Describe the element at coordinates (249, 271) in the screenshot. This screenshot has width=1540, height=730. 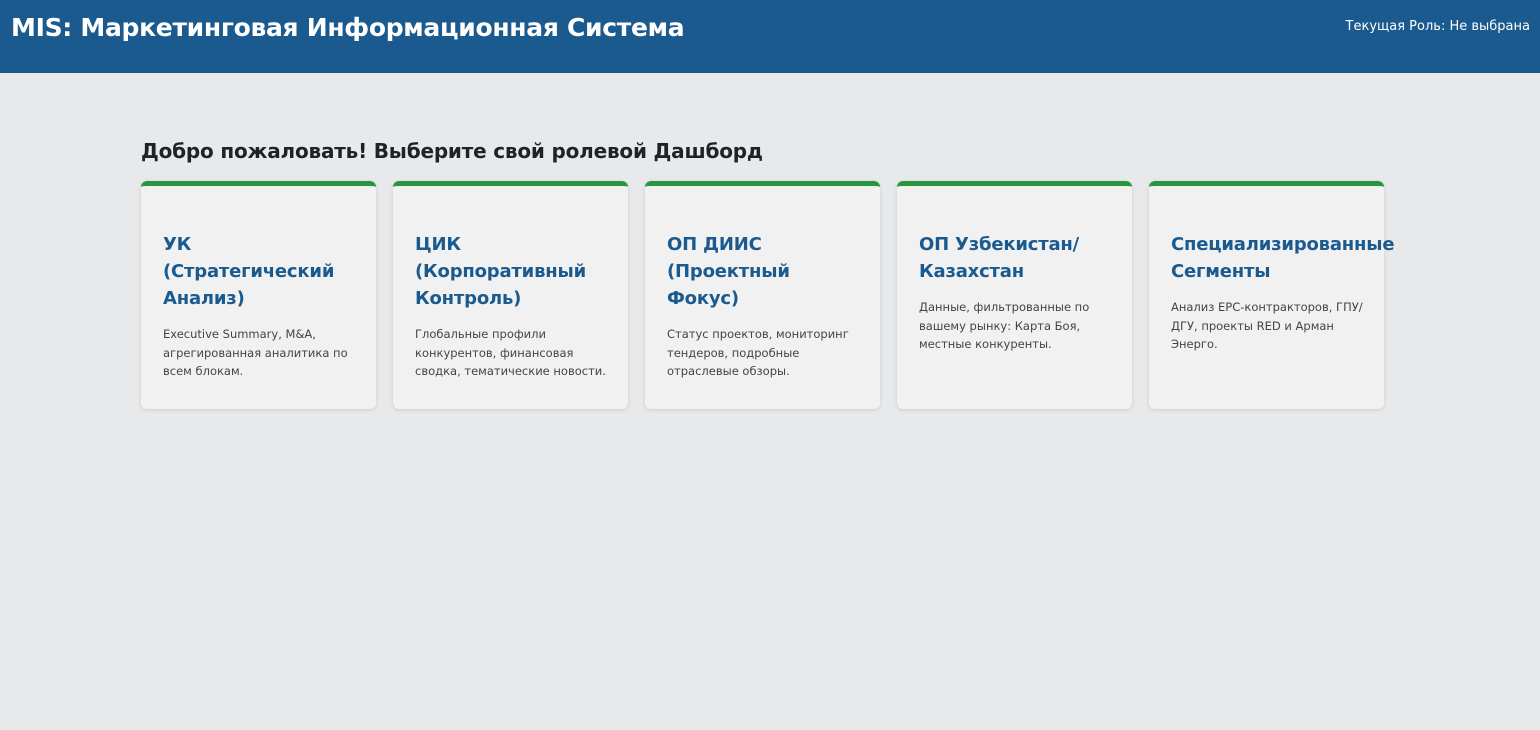
I see `role-card-title: УК (Стратегический Анализ)` at that location.